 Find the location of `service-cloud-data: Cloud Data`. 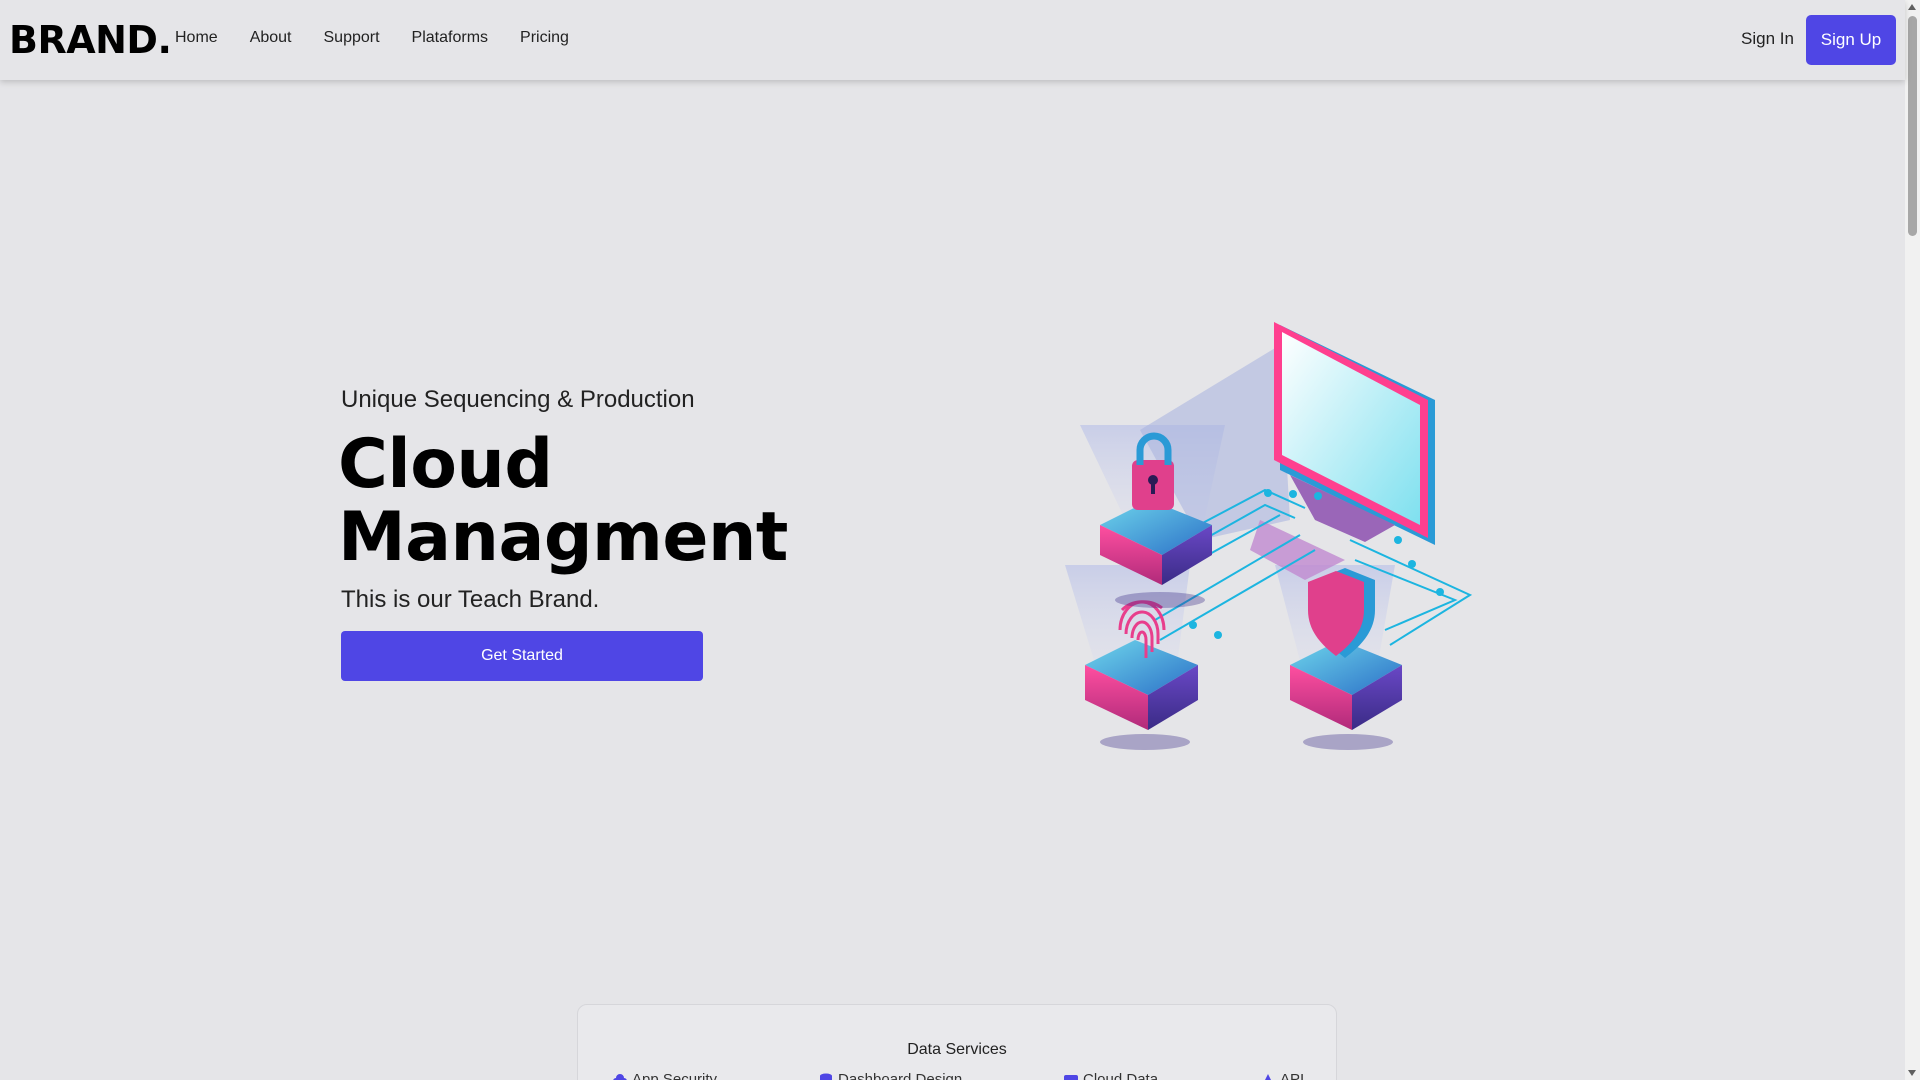

service-cloud-data: Cloud Data is located at coordinates (1110, 1075).